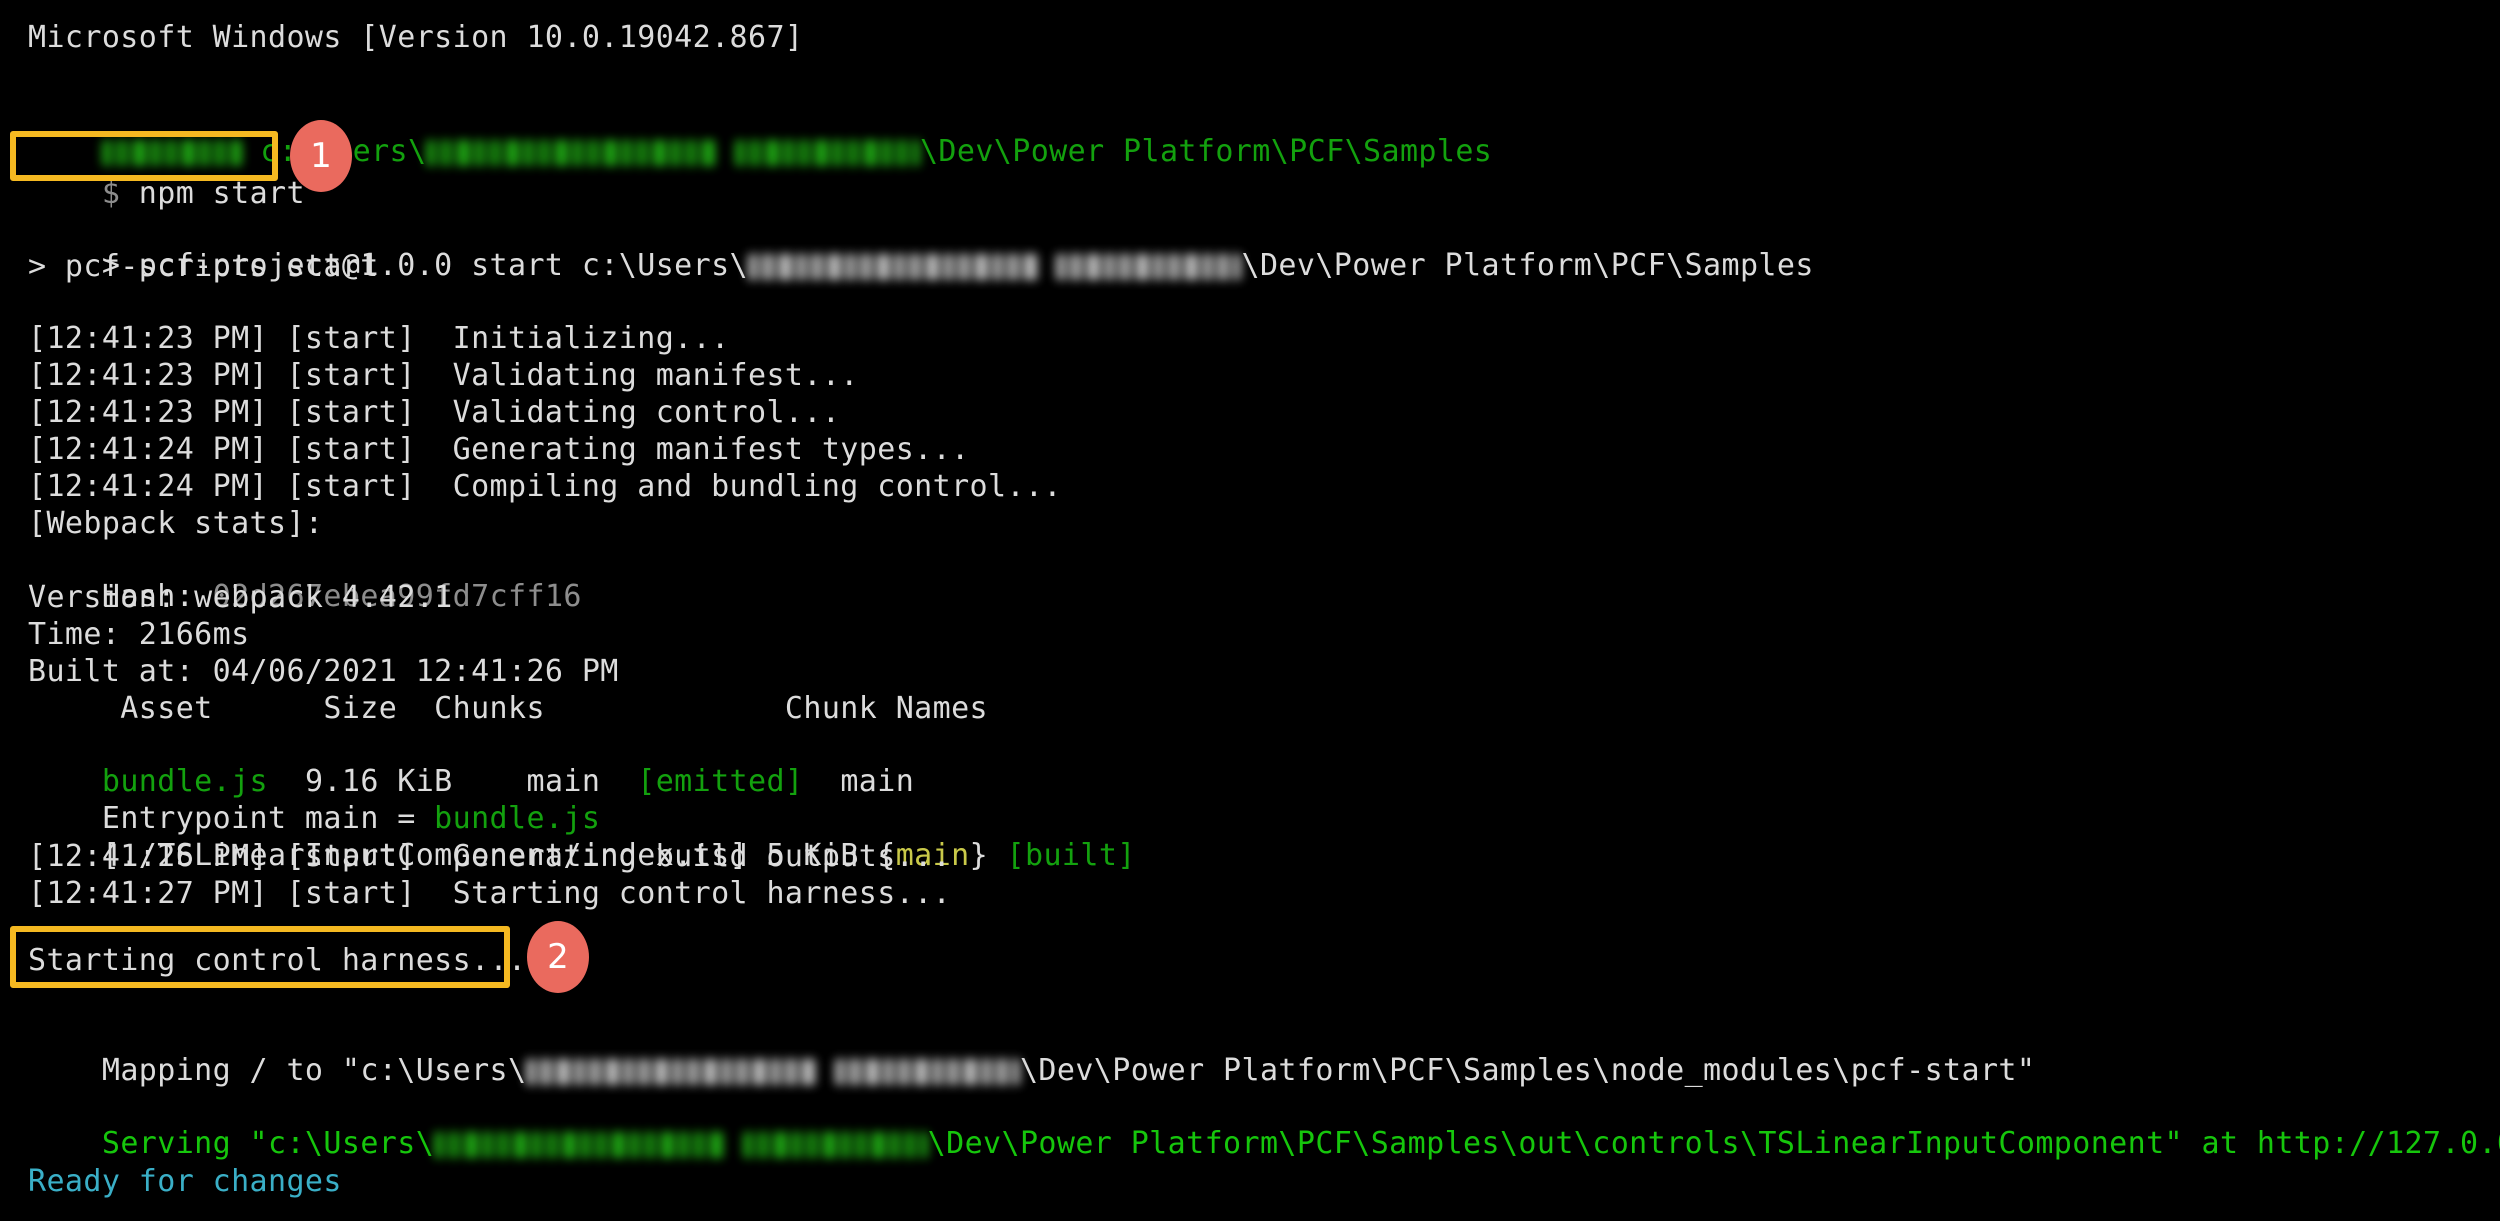  Describe the element at coordinates (240, 597) in the screenshot. I see `webpack-version-line: Version: webpack 4.42.1` at that location.